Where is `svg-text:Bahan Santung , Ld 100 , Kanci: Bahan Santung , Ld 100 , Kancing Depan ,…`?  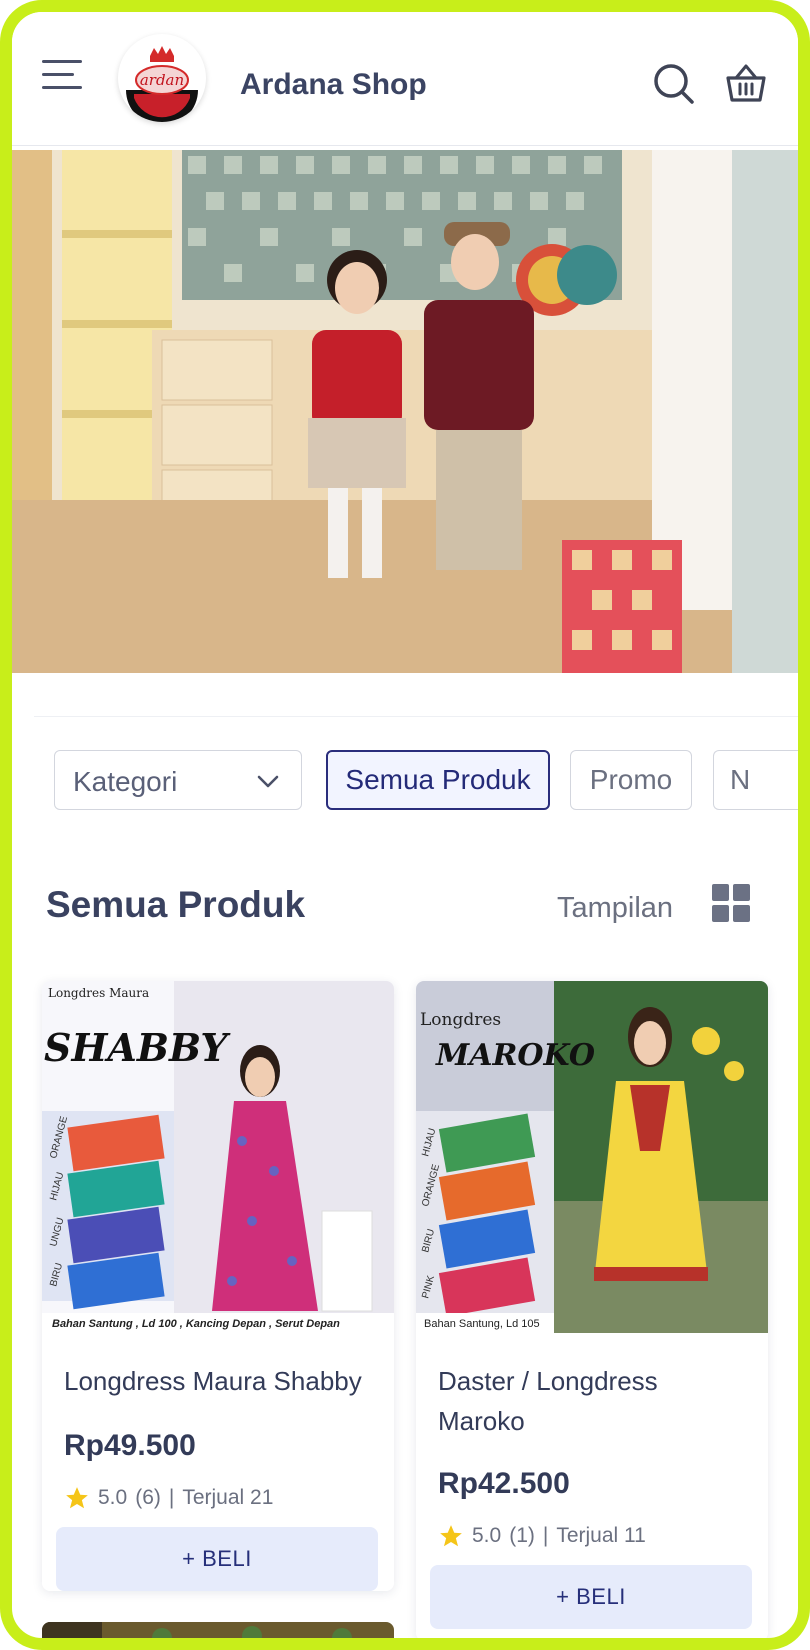 svg-text:Bahan Santung , Ld 100 , Kanci: Bahan Santung , Ld 100 , Kancing Depan ,… is located at coordinates (196, 1324).